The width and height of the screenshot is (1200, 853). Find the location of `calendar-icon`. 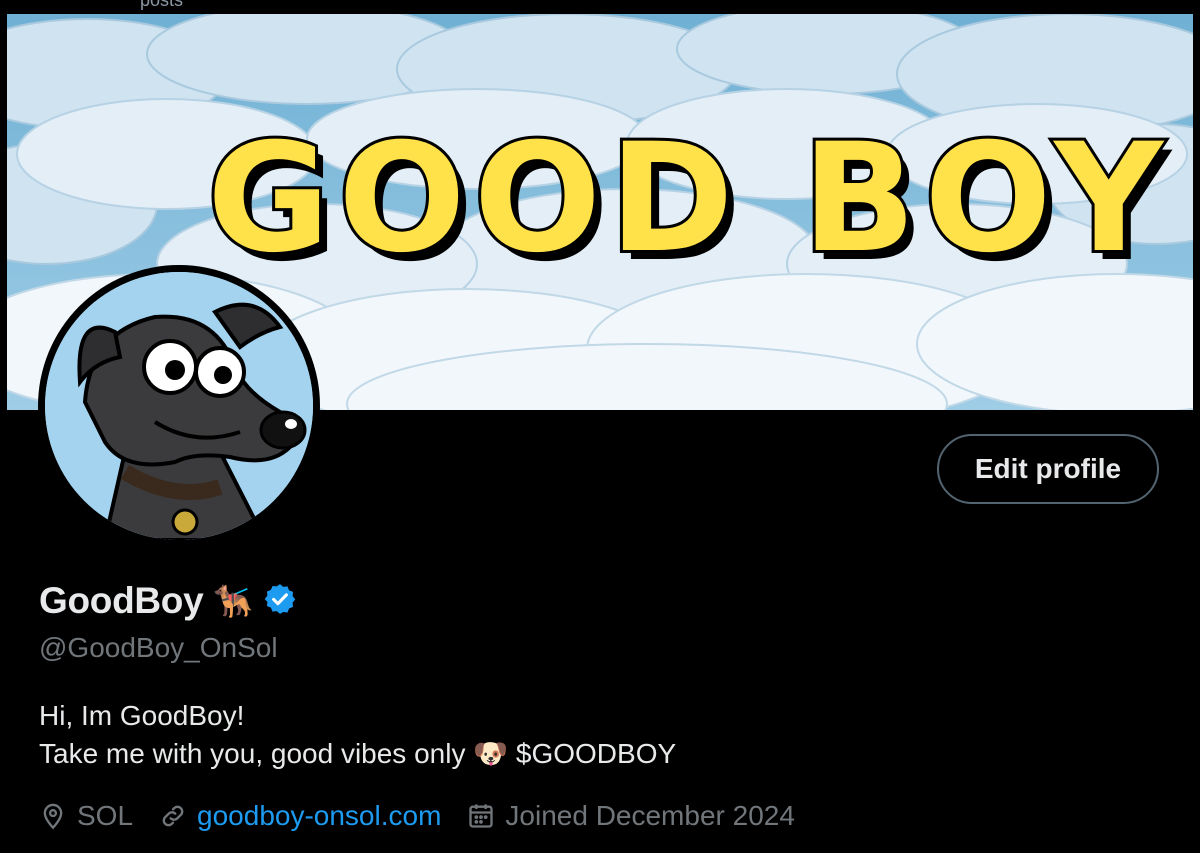

calendar-icon is located at coordinates (481, 816).